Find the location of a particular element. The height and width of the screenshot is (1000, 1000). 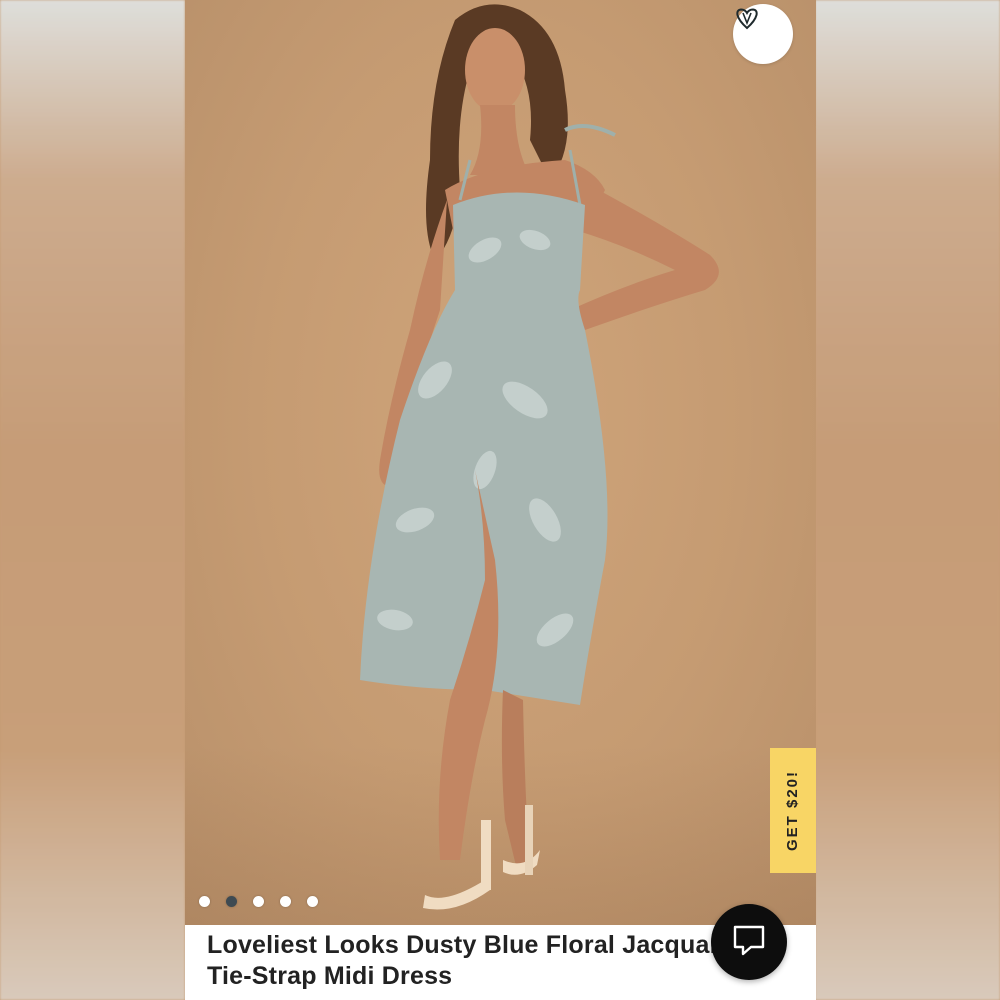

promo-label: GET $20! is located at coordinates (793, 810).